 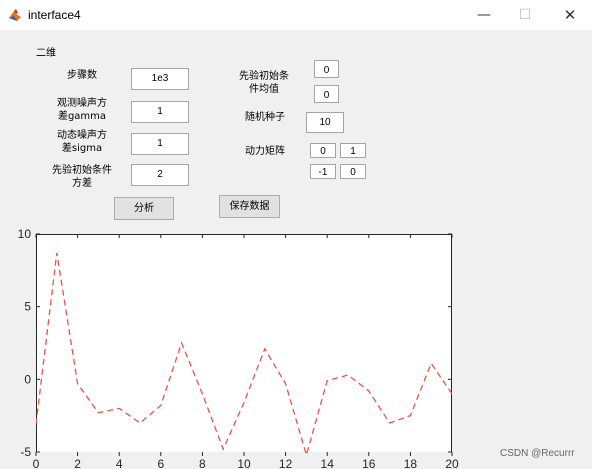 What do you see at coordinates (25, 452) in the screenshot?
I see `y-tick-label: -5` at bounding box center [25, 452].